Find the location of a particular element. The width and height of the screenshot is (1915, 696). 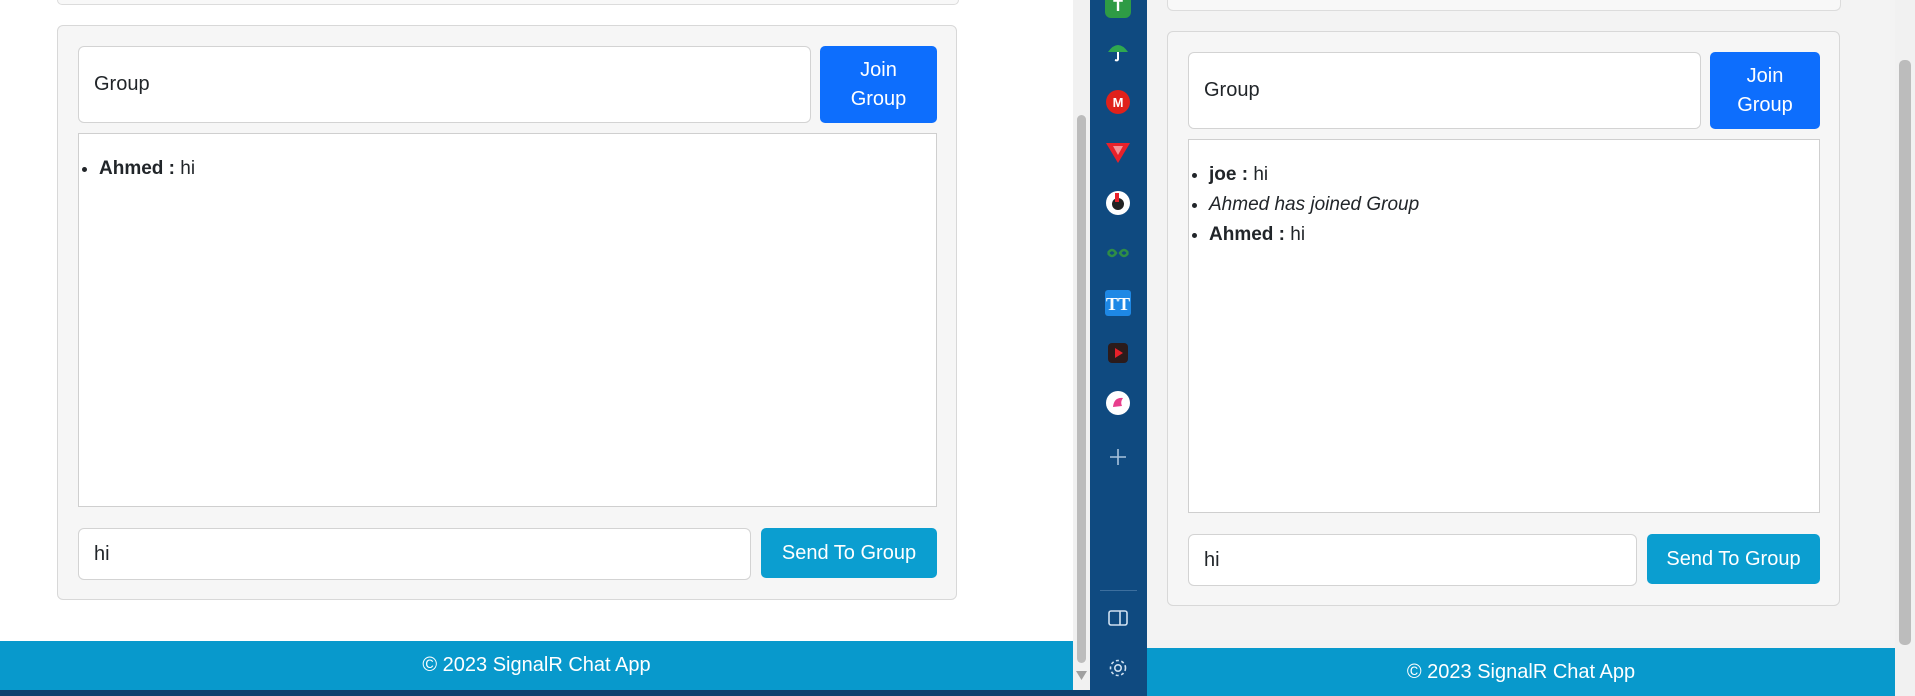

sidebar-divider is located at coordinates (1118, 590).